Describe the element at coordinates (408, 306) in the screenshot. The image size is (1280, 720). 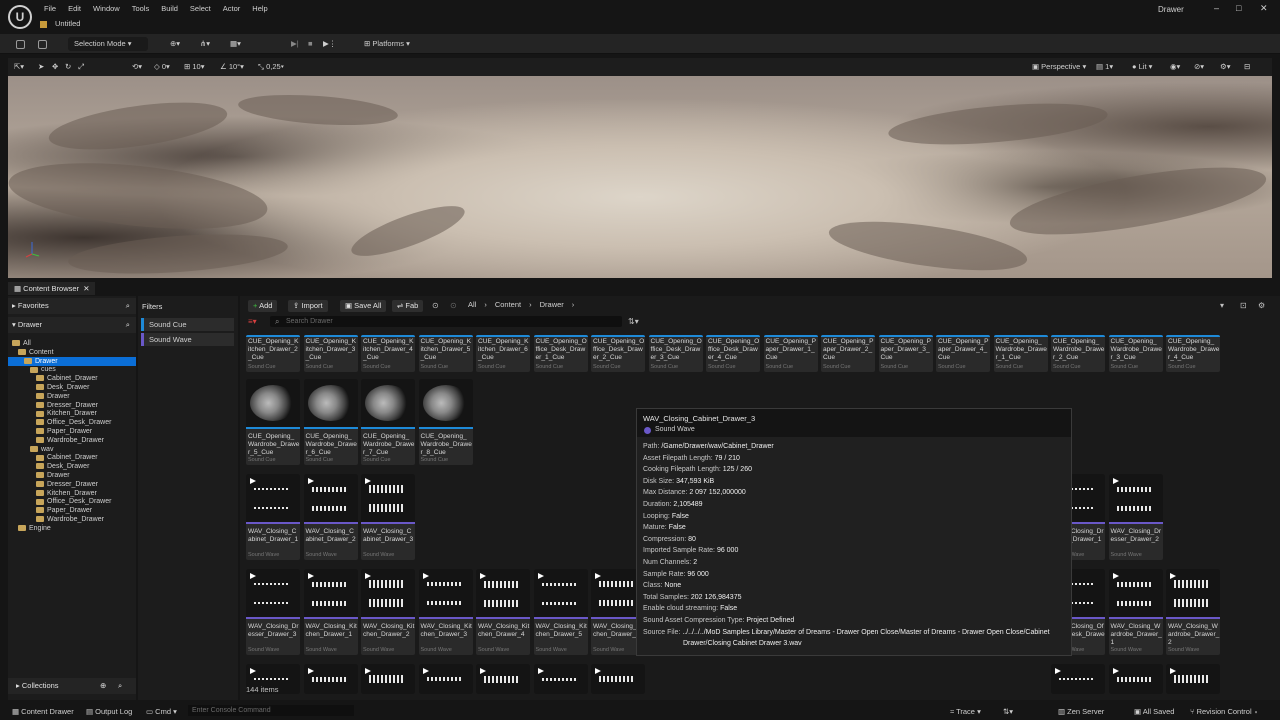
I see `fab-button: ⇌ Fab` at that location.